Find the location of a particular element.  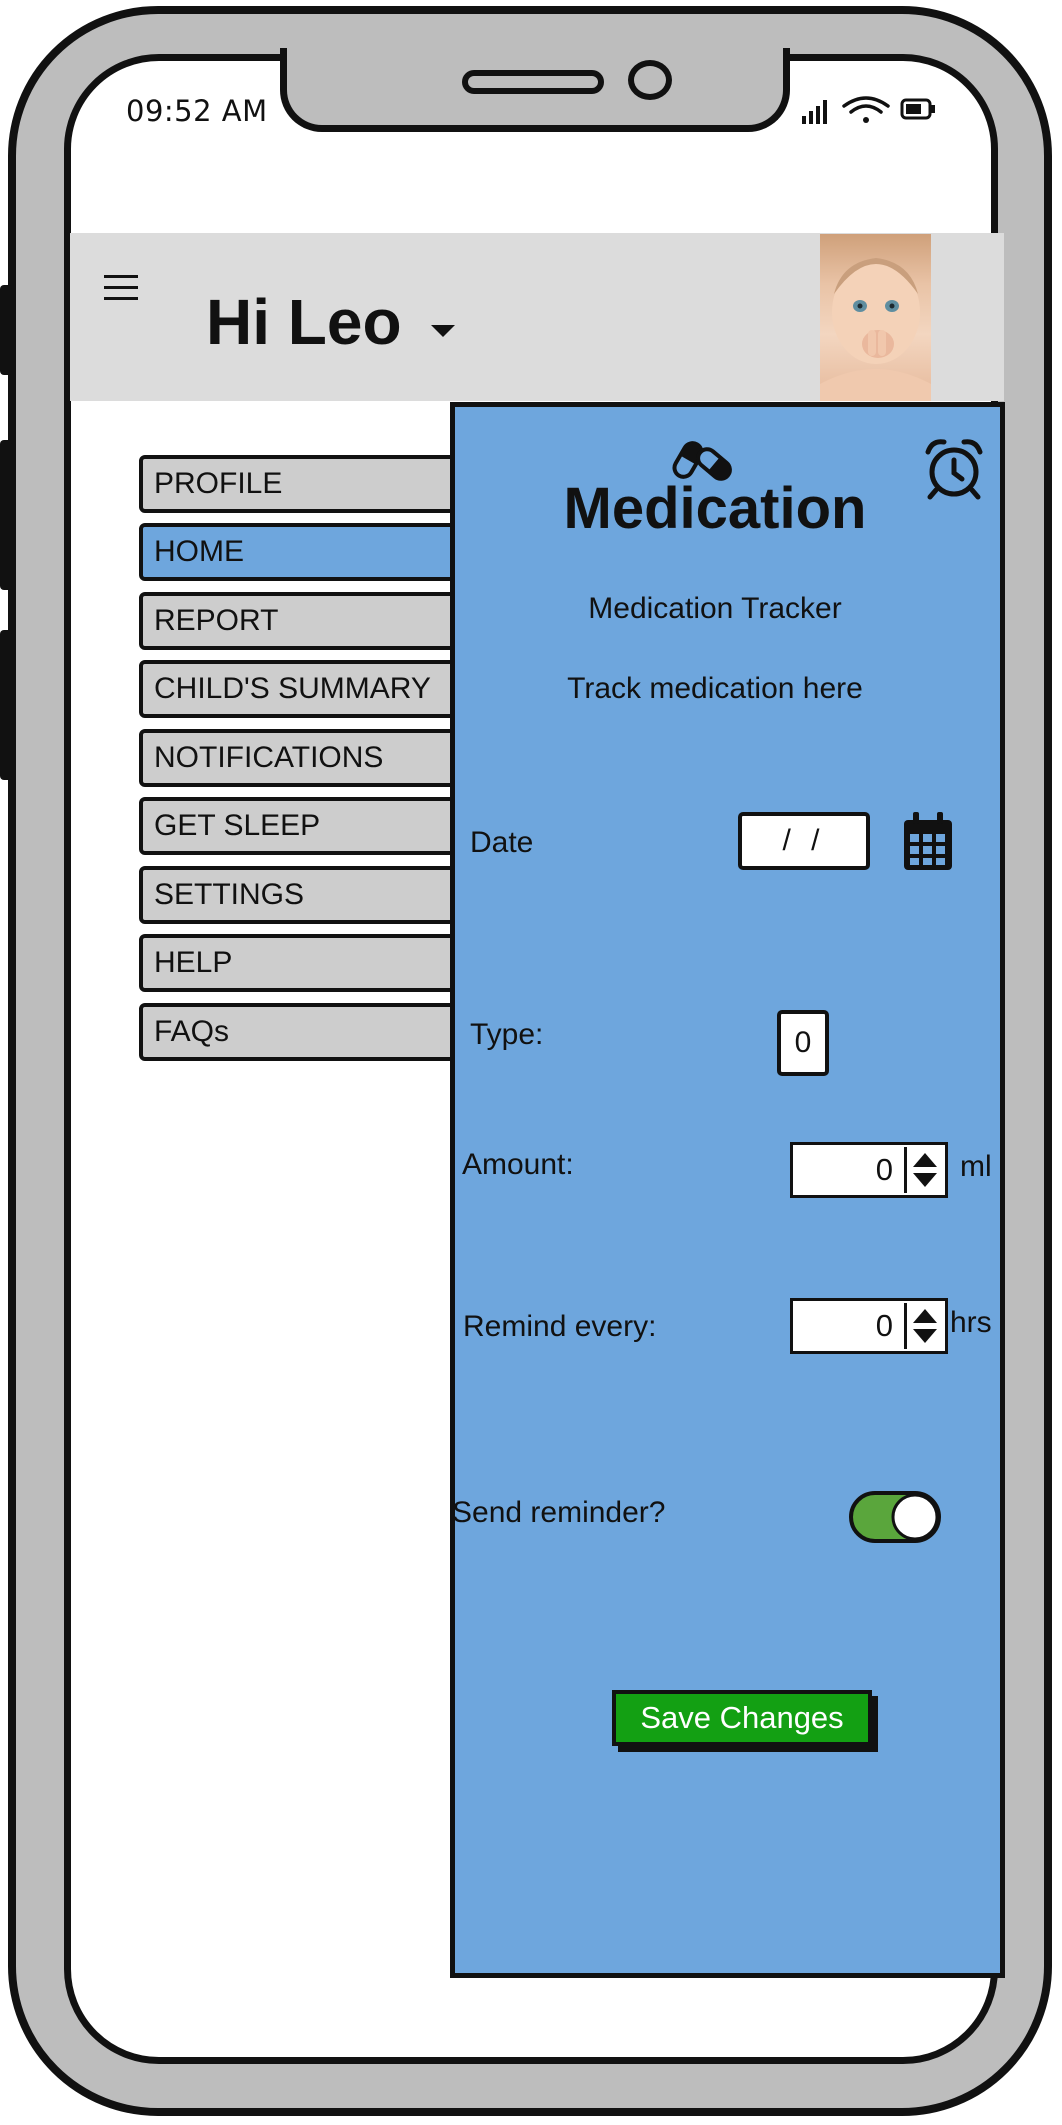

greeting-title: Hi Leo is located at coordinates (304, 322).